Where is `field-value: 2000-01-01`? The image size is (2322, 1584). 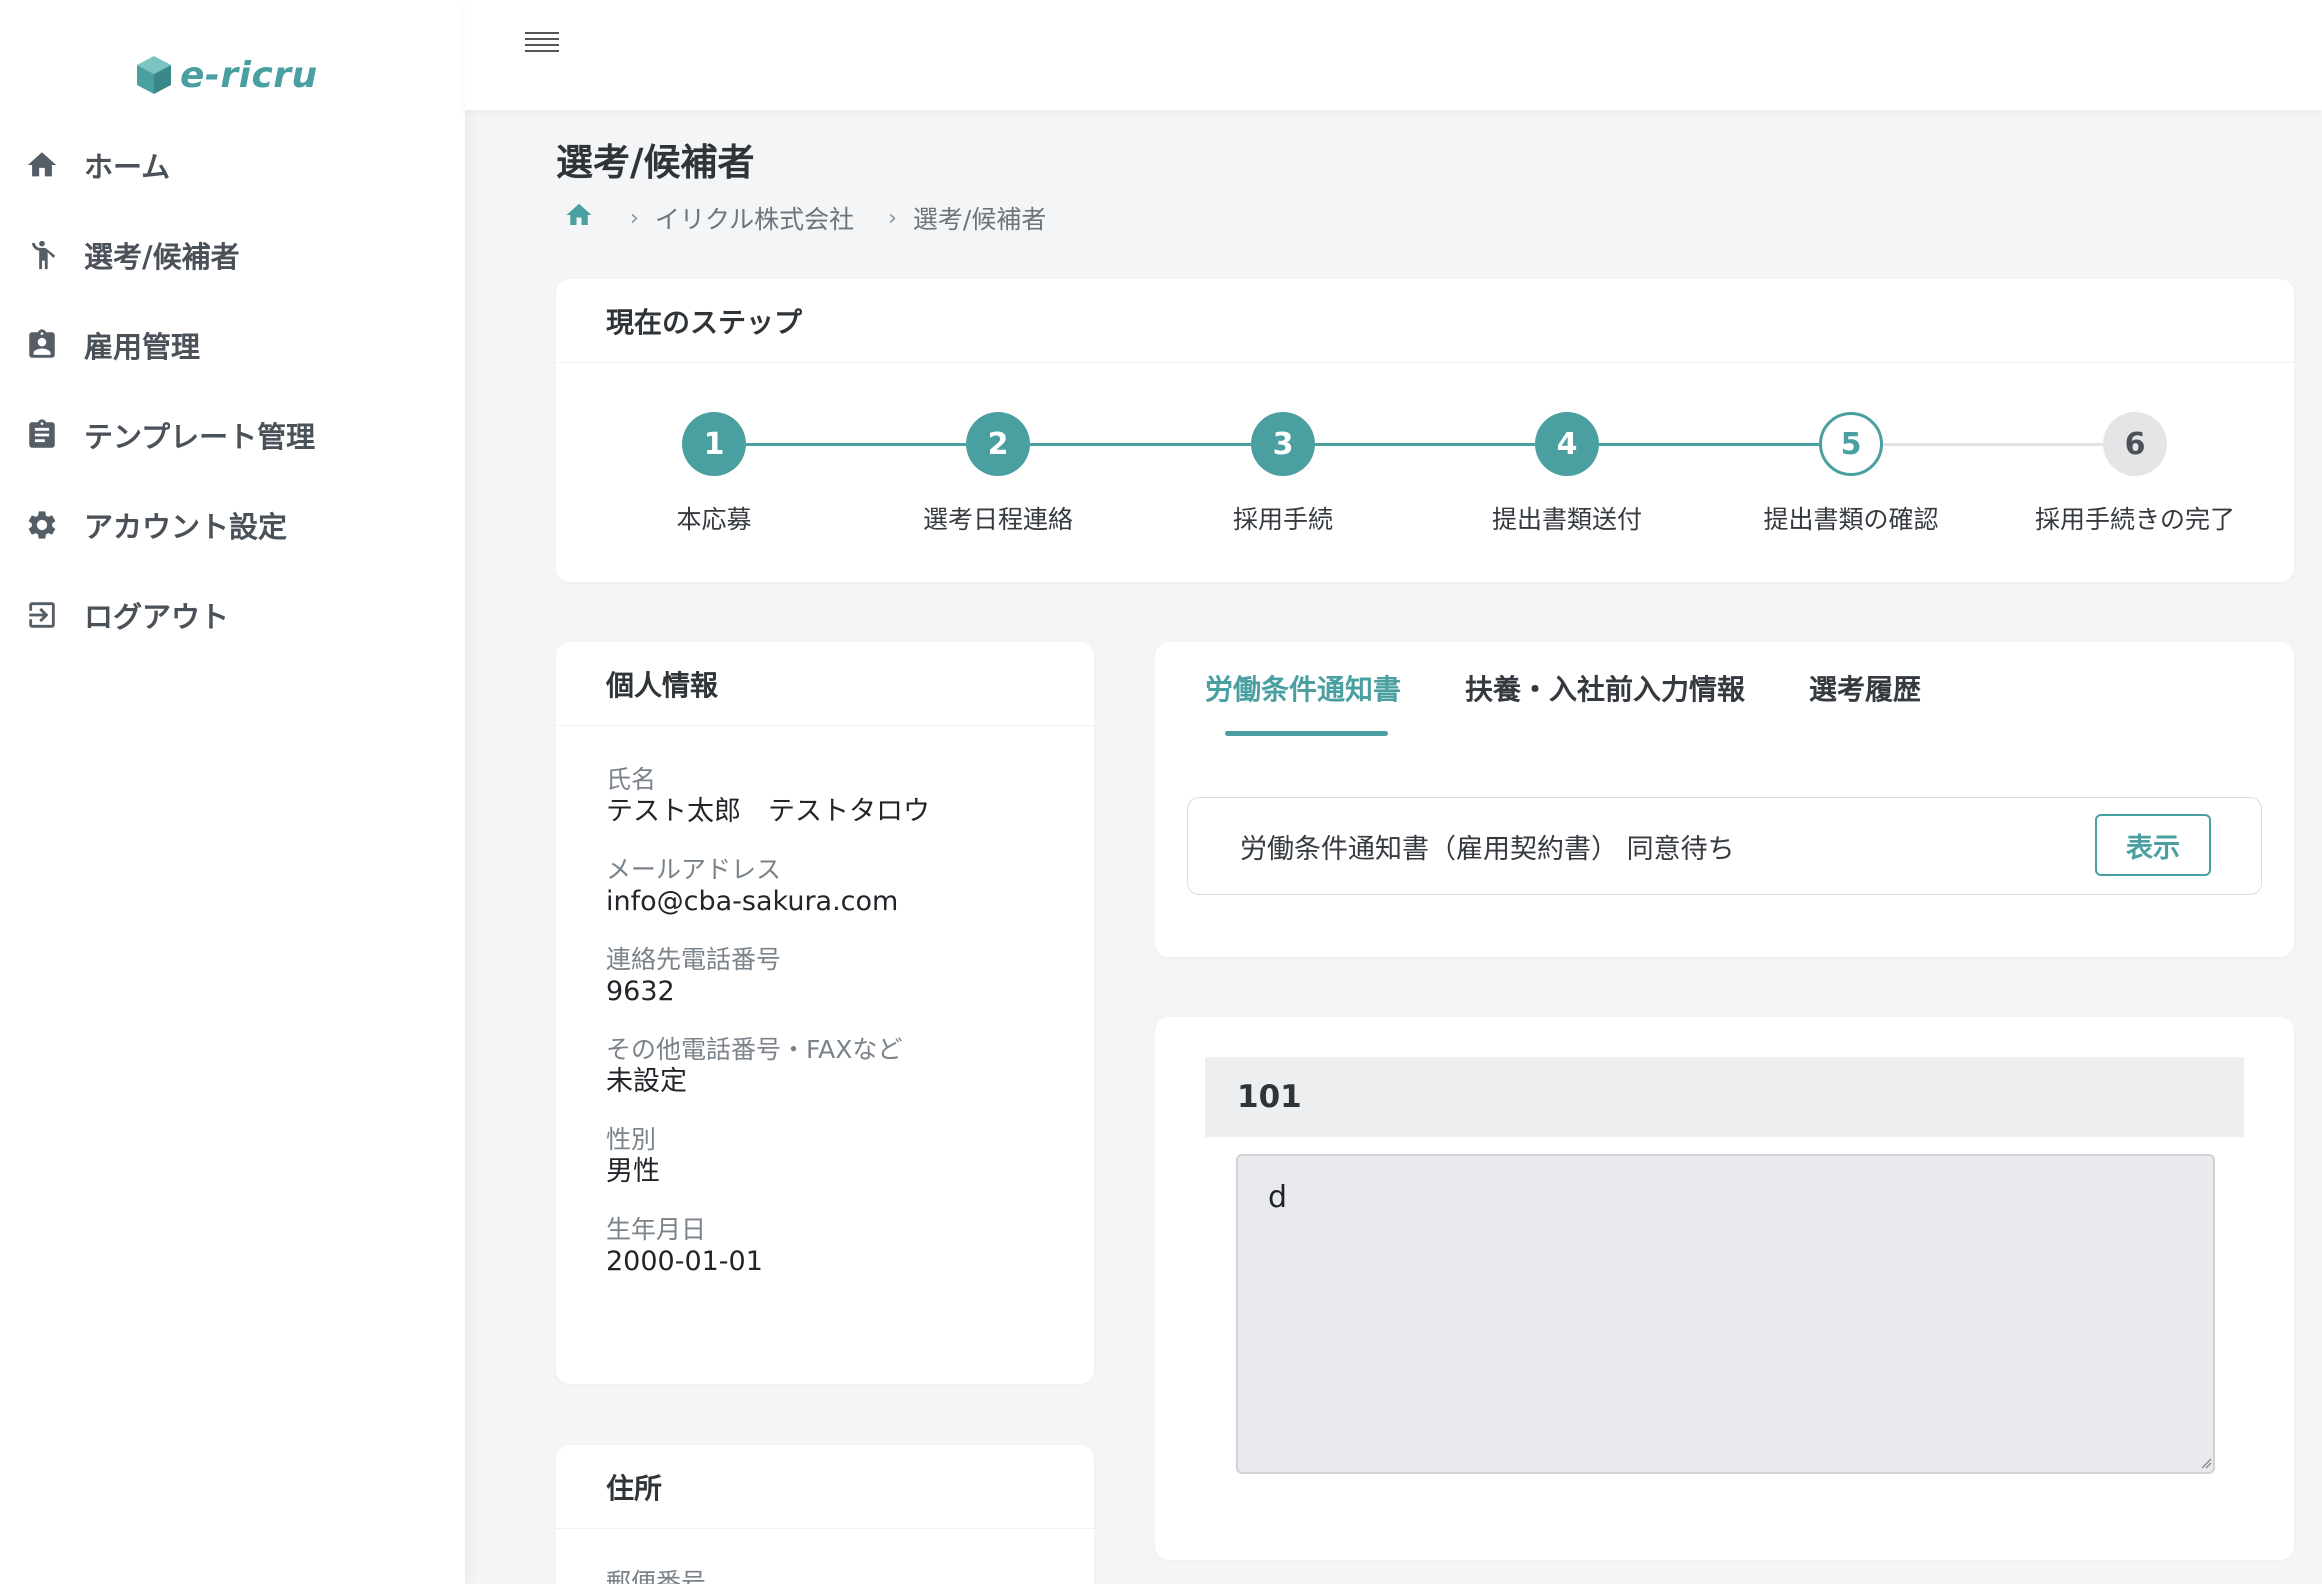
field-value: 2000-01-01 is located at coordinates (684, 1261).